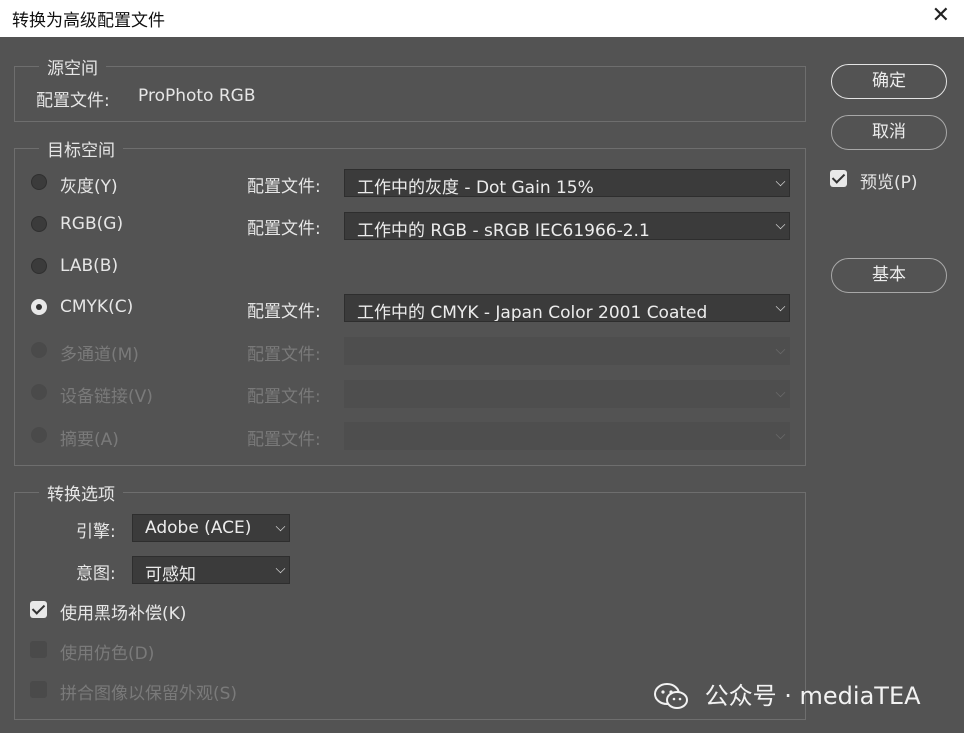  Describe the element at coordinates (92, 224) in the screenshot. I see `radio-rgb-label: RGB(G)` at that location.